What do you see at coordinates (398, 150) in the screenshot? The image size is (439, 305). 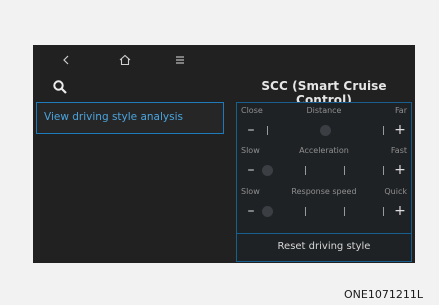 I see `acceleration-max-label: Fast` at bounding box center [398, 150].